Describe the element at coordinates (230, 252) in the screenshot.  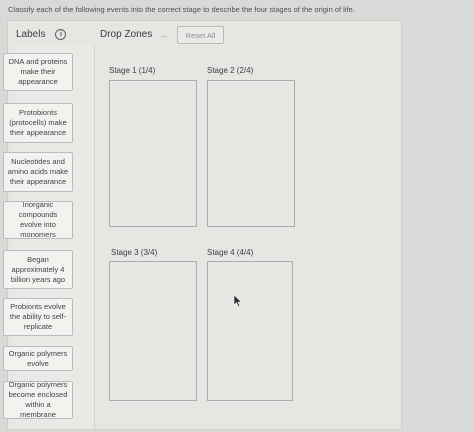
I see `stage-4-label: Stage 4 (4/4)` at that location.